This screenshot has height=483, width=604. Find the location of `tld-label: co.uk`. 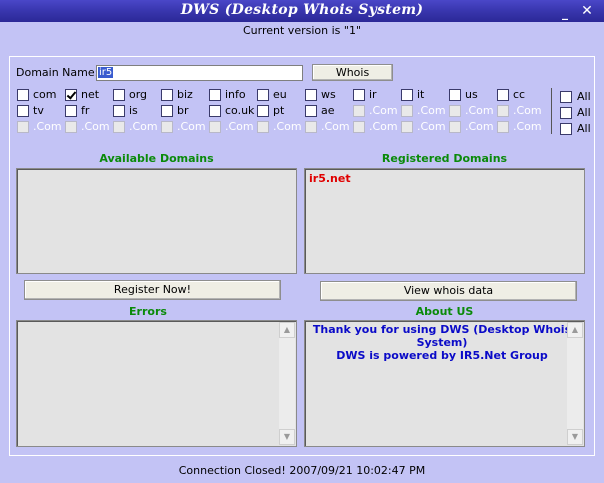

tld-label: co.uk is located at coordinates (240, 110).